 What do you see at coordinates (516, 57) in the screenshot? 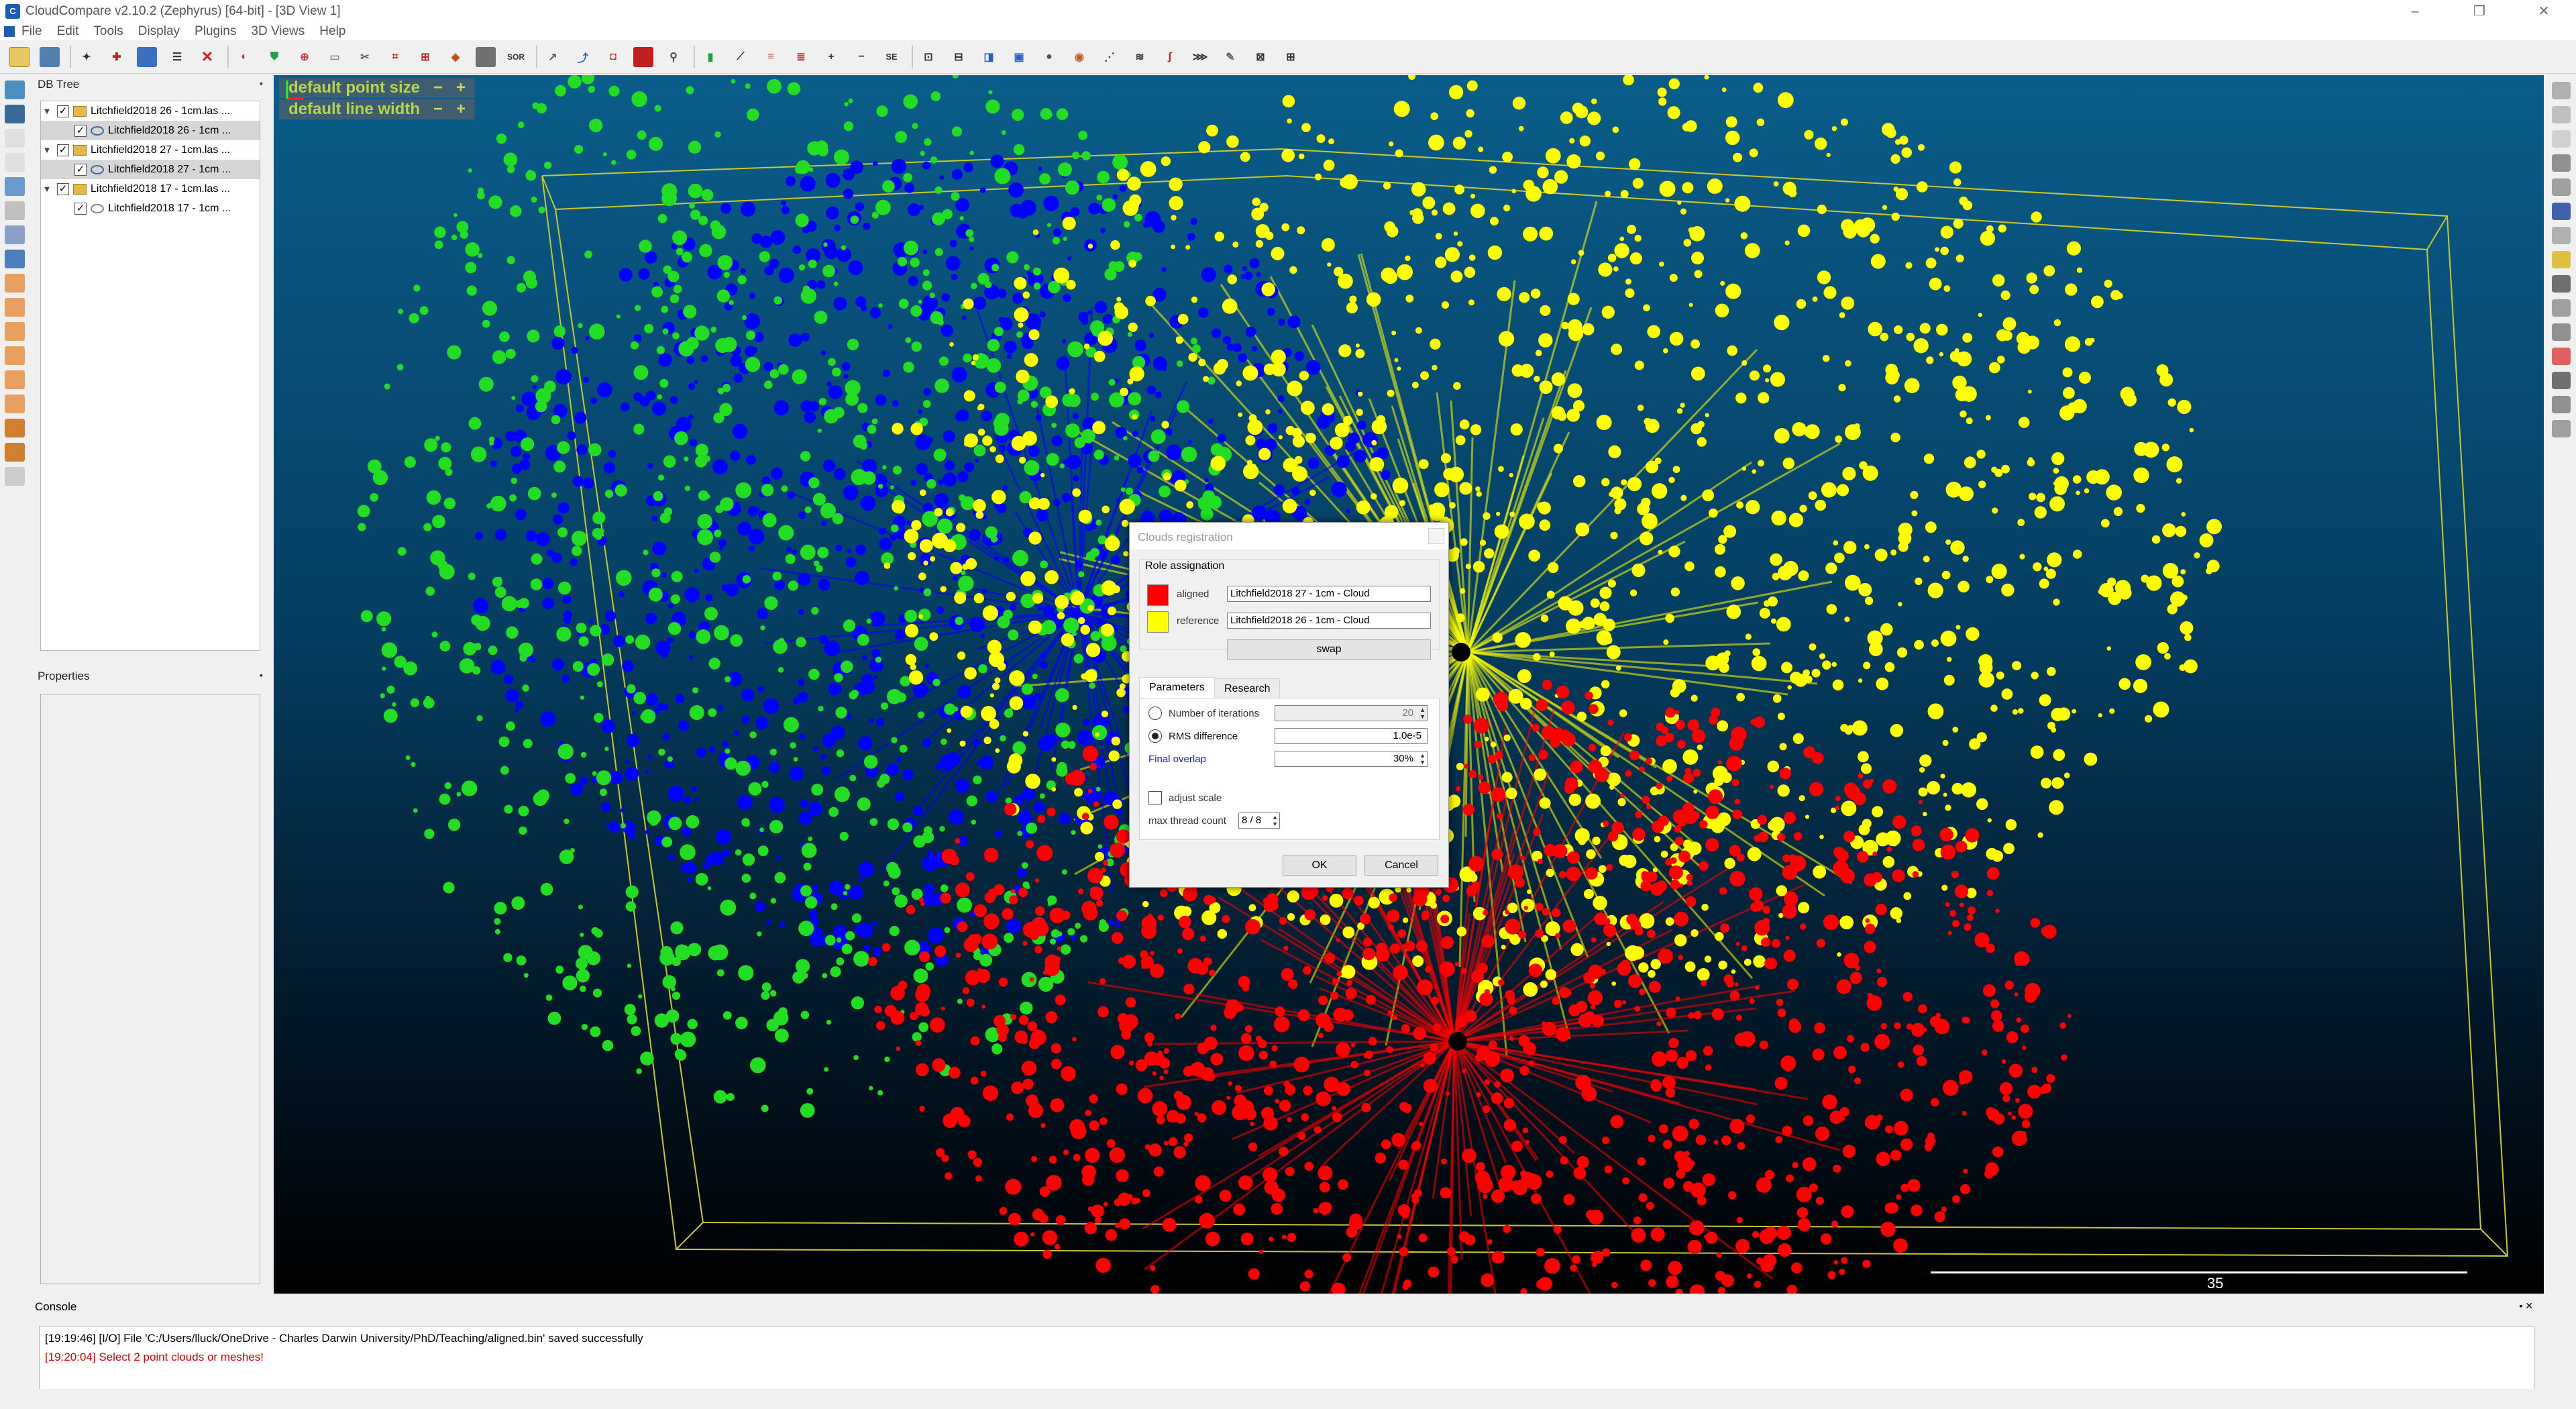
I see `sor-button: SOR` at bounding box center [516, 57].